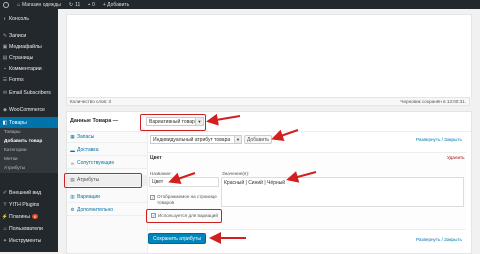  What do you see at coordinates (301, 177) in the screenshot?
I see `arrow-to-values-field` at bounding box center [301, 177].